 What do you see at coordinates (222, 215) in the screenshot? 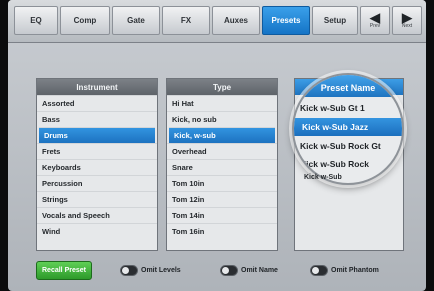
I see `type-item: Tom 14in` at bounding box center [222, 215].